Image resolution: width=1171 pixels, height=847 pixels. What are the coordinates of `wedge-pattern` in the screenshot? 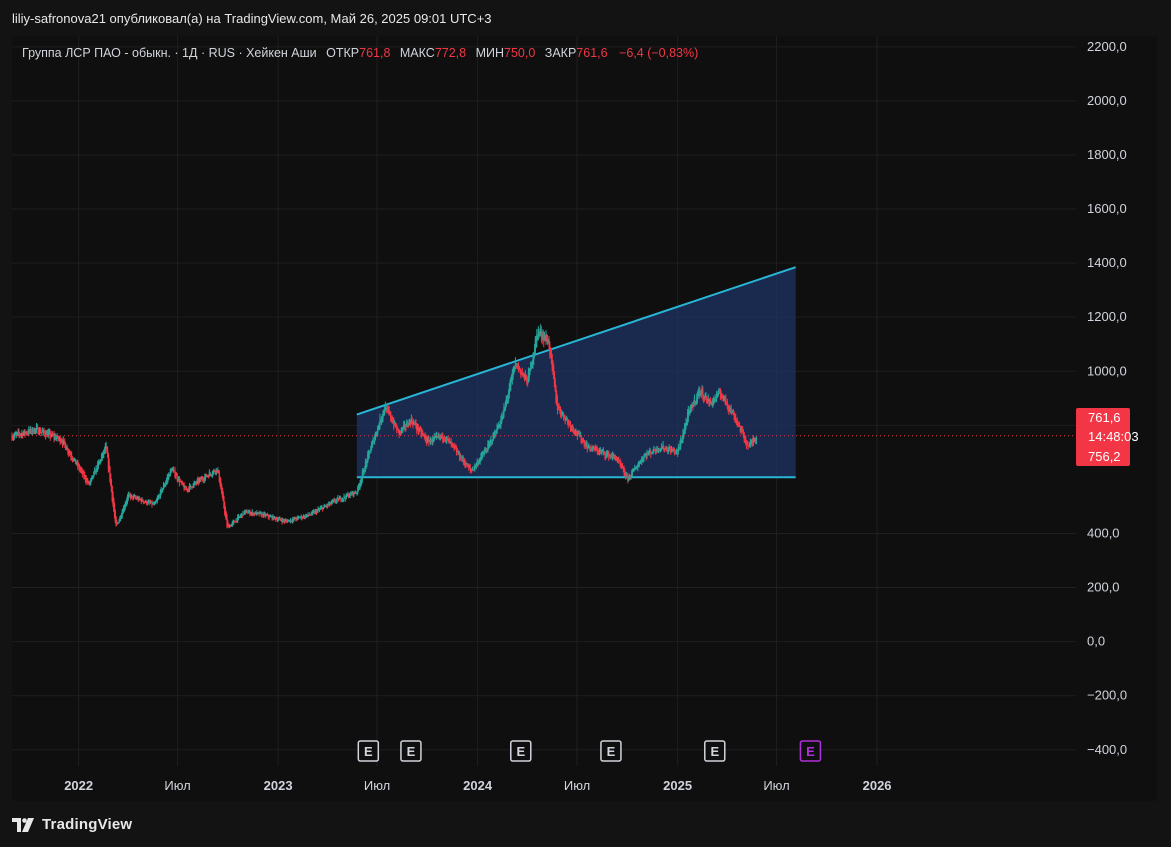 It's located at (576, 372).